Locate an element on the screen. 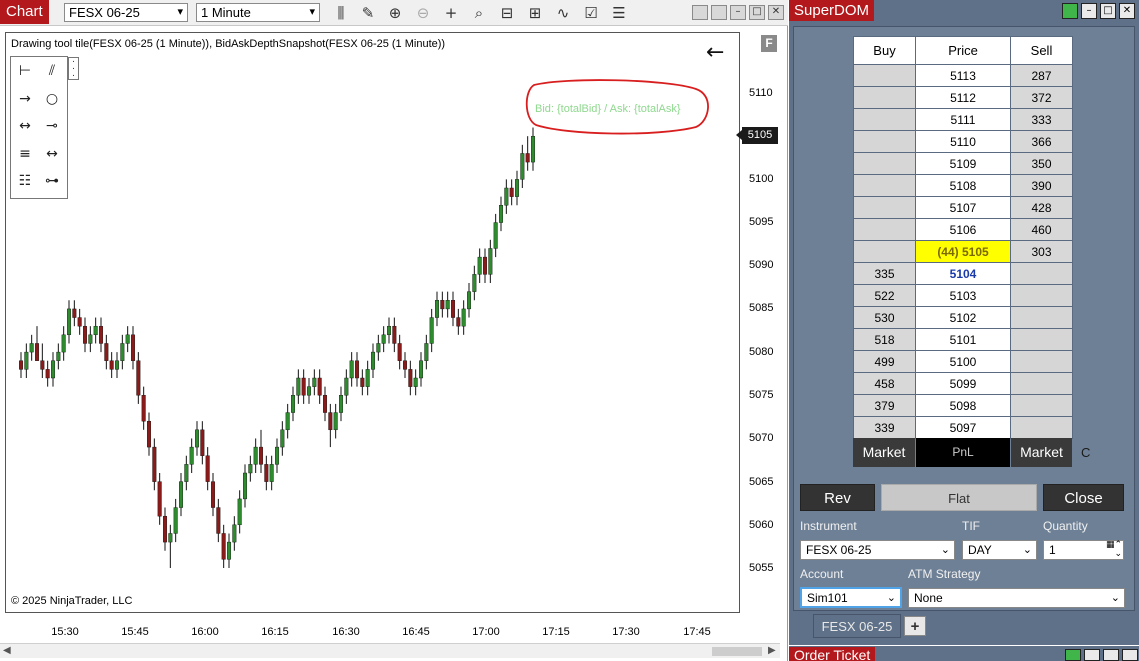 This screenshot has width=1139, height=661. list-icon: ☰ is located at coordinates (619, 13).